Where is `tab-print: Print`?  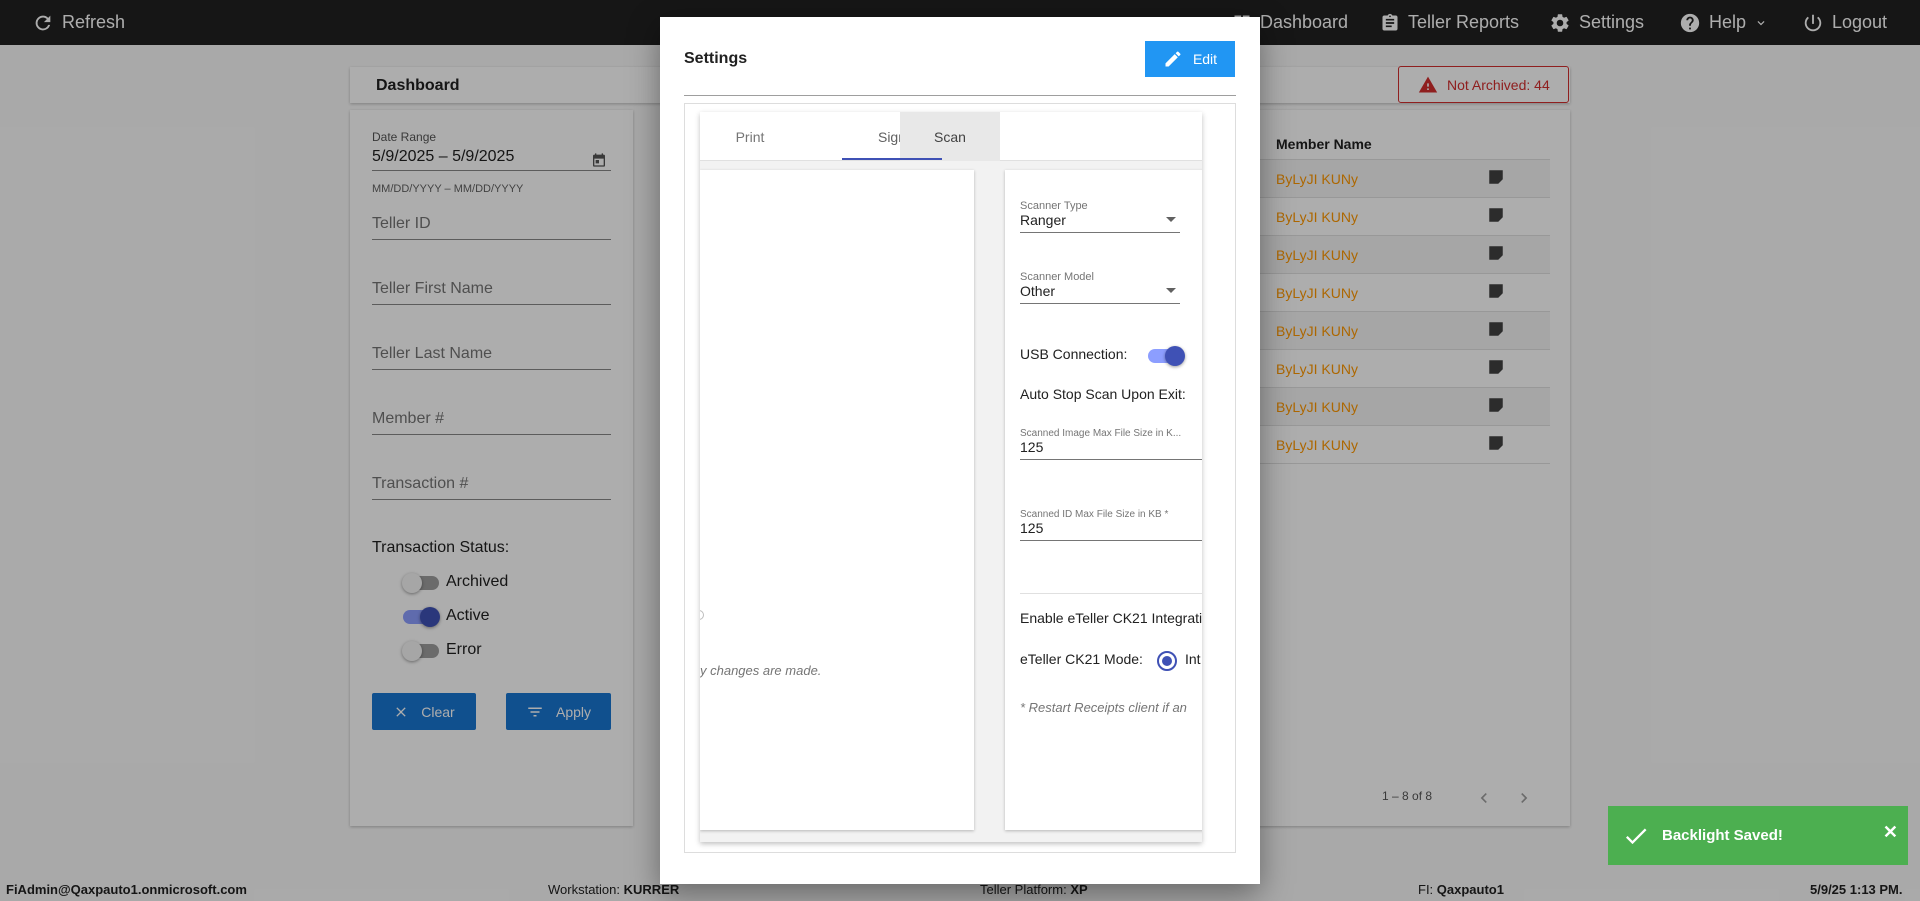 tab-print: Print is located at coordinates (750, 136).